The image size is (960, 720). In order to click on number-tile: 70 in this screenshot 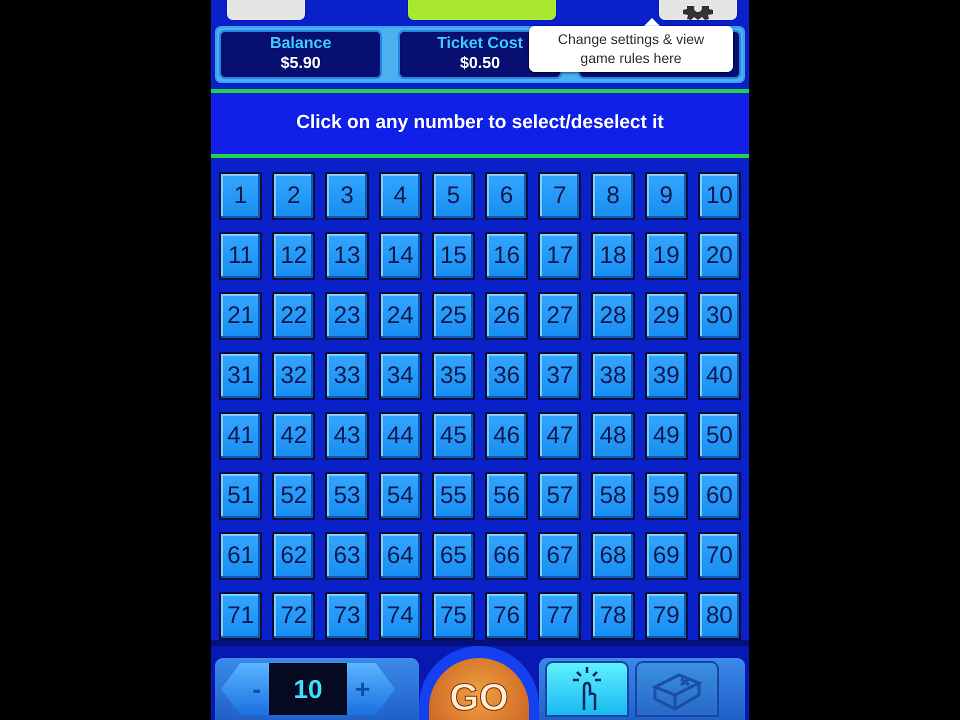, I will do `click(719, 556)`.